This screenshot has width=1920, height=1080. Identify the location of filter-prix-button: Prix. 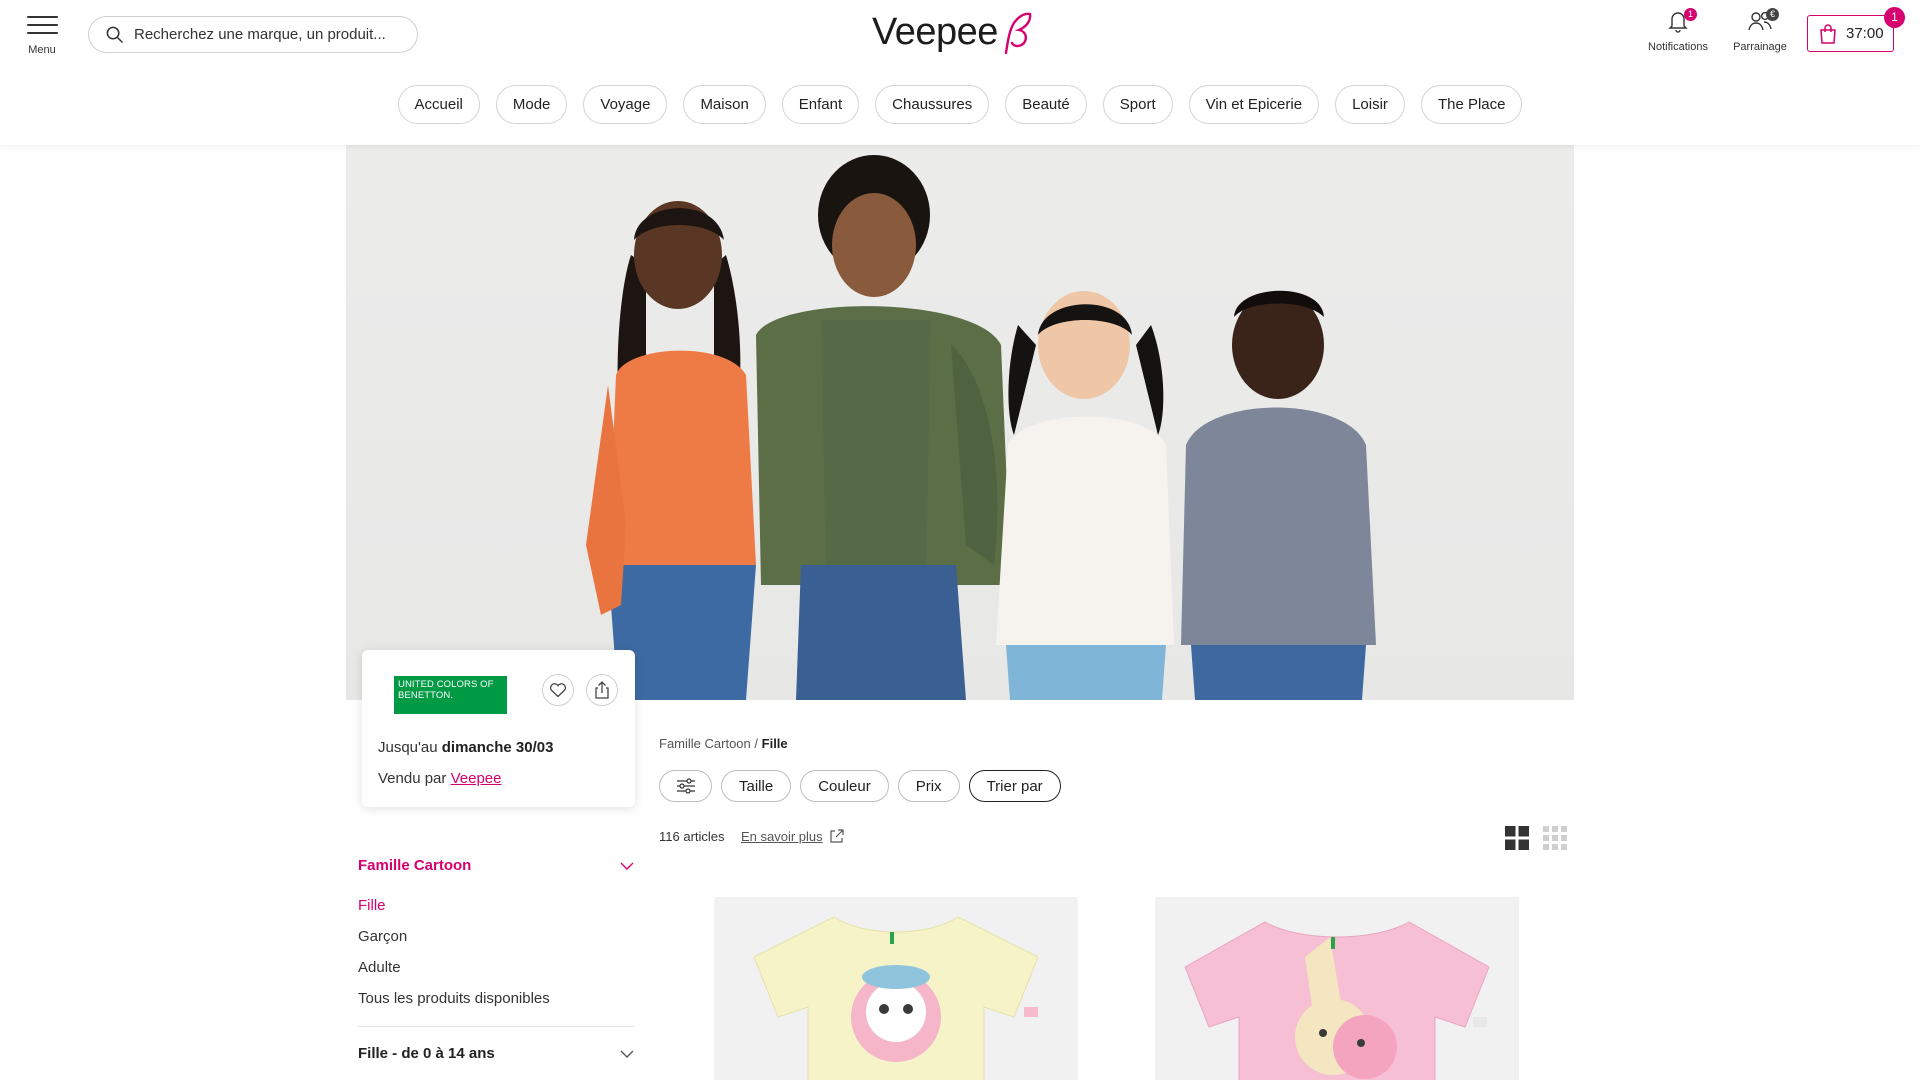
(928, 786).